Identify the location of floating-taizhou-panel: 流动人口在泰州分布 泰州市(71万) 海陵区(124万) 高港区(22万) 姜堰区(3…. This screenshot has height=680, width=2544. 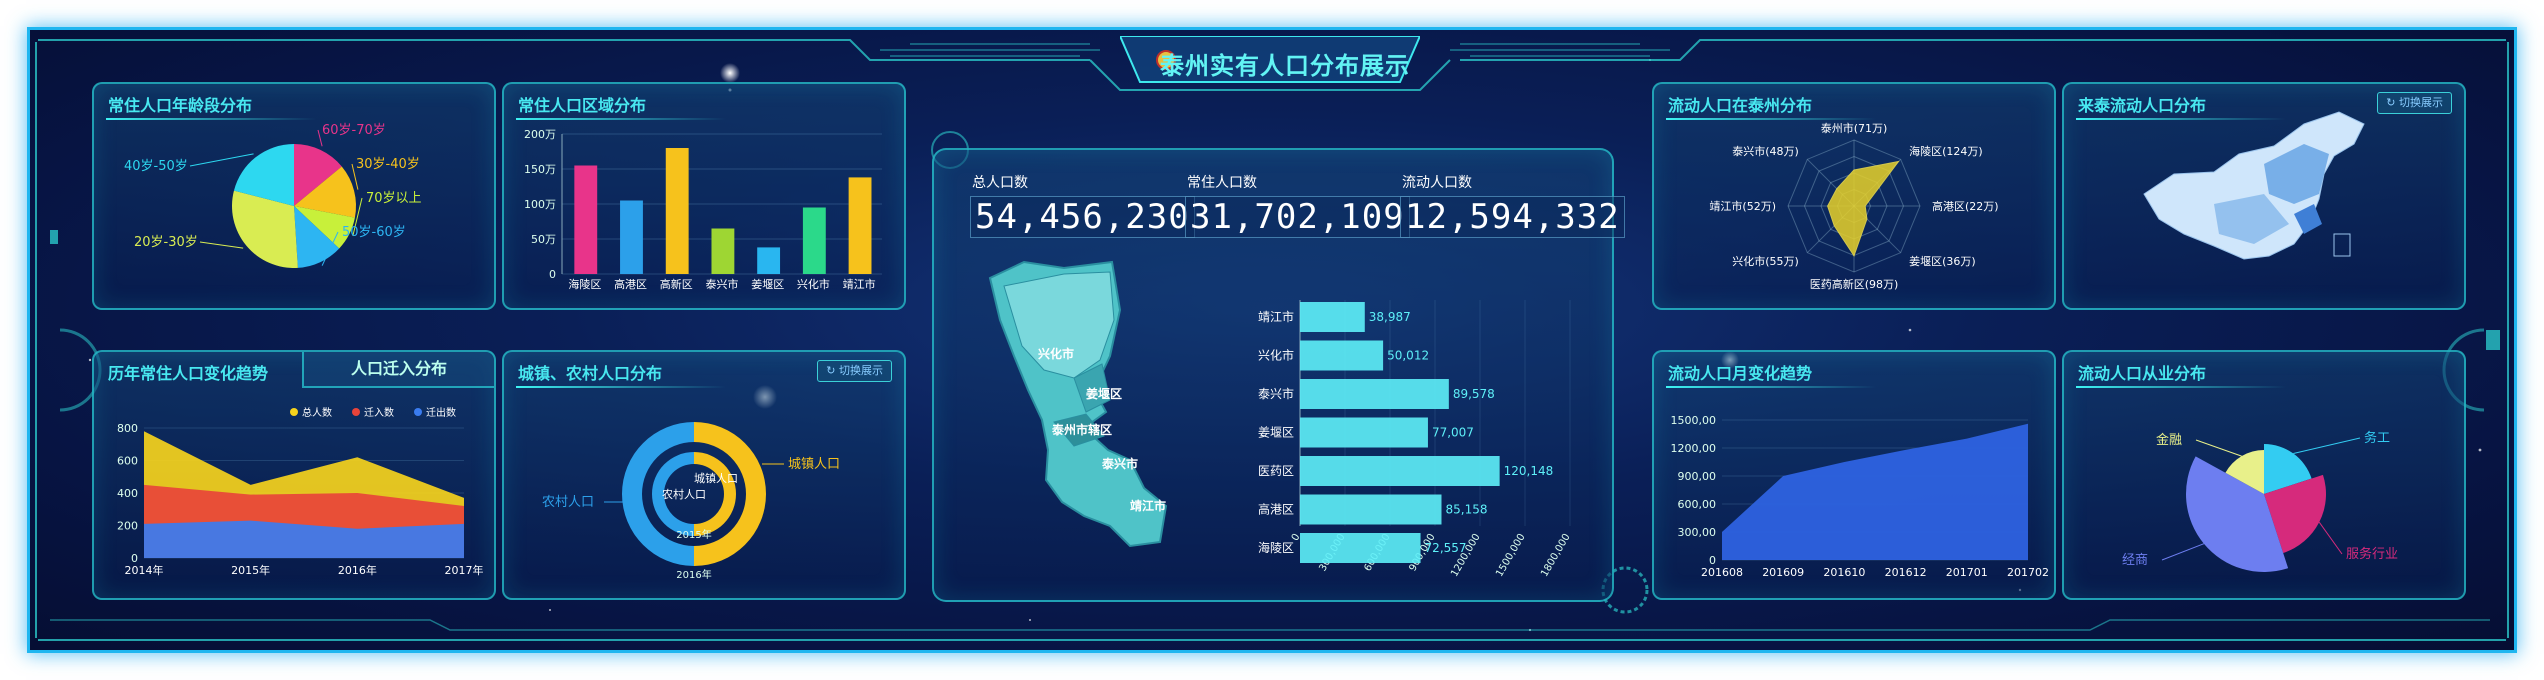
(1854, 196).